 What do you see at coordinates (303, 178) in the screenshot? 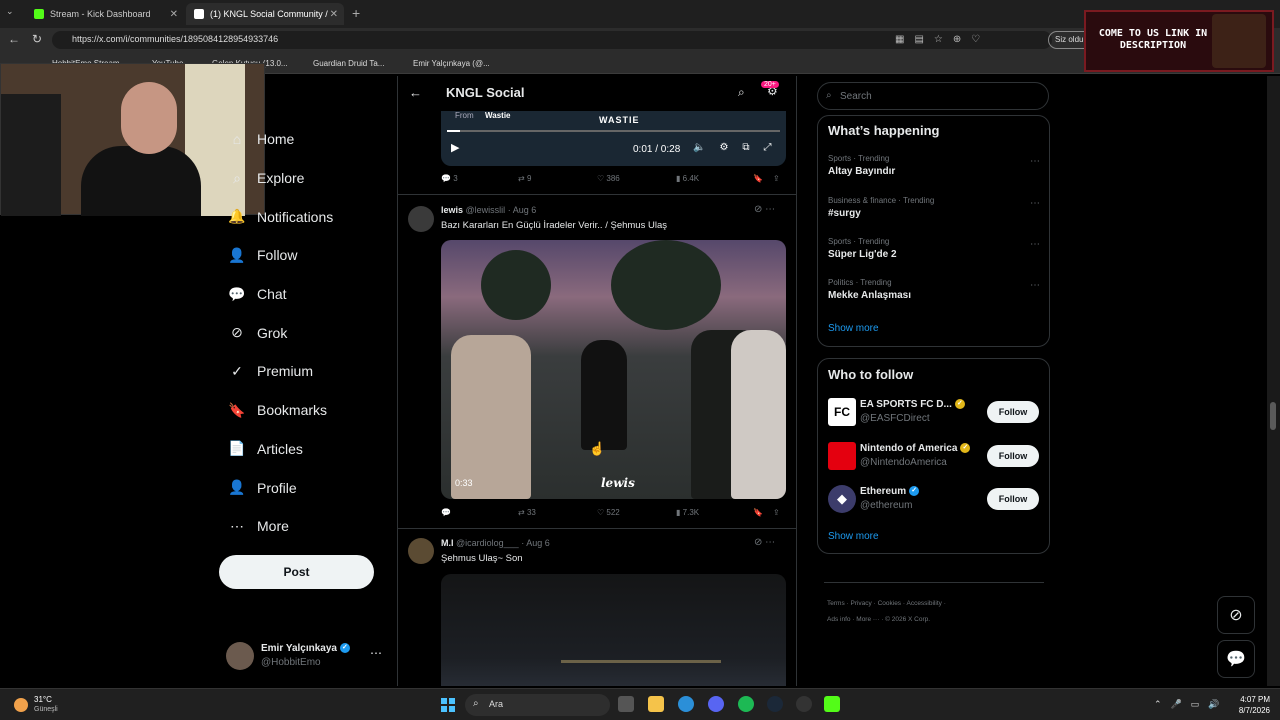
I see `sidebar-item-explore: ⌕ Explore` at bounding box center [303, 178].